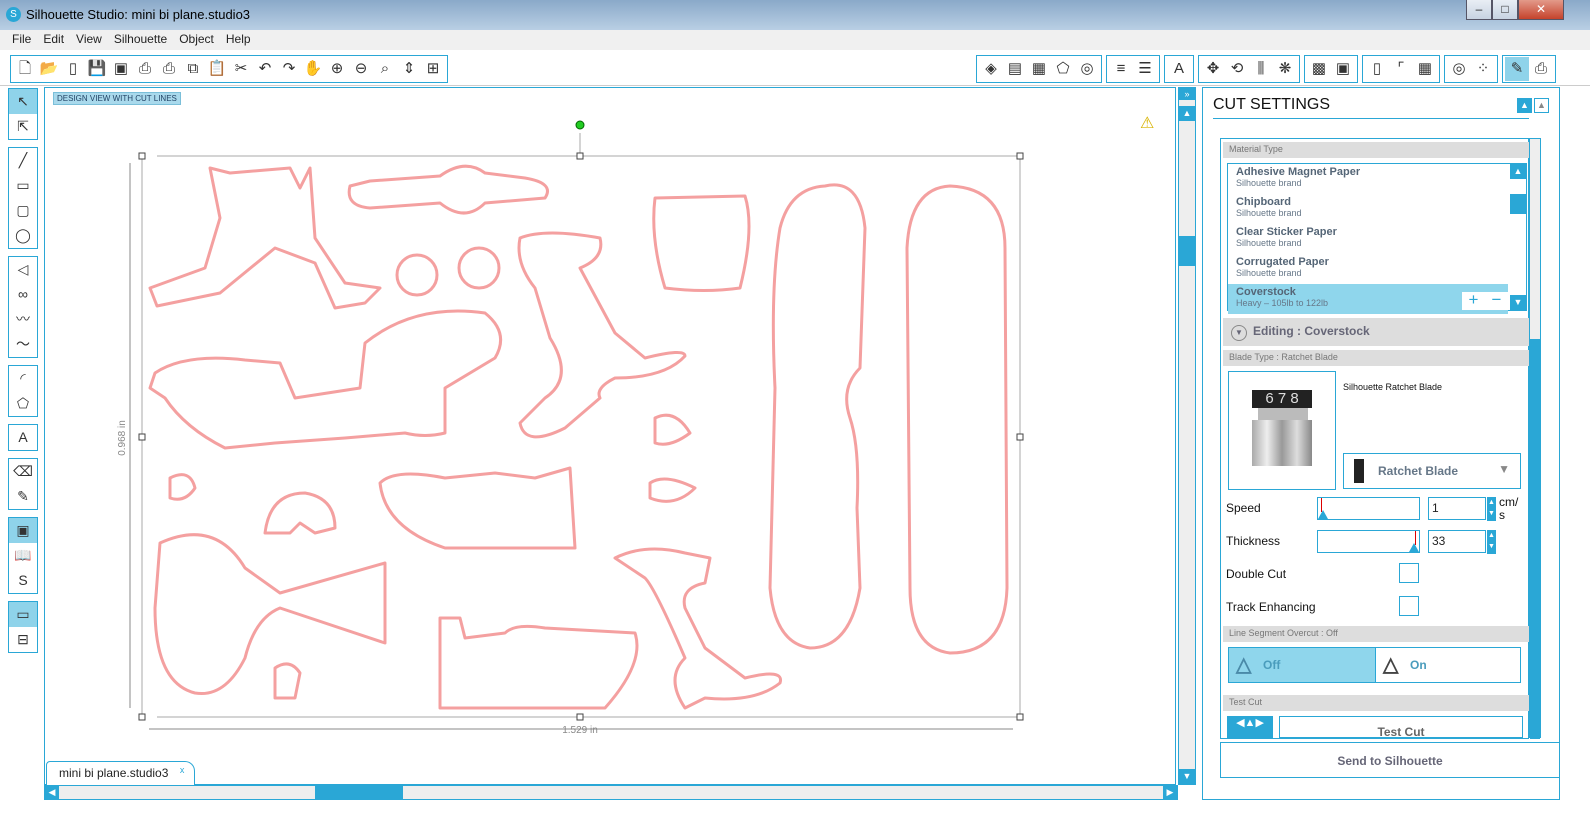 The width and height of the screenshot is (1590, 813). What do you see at coordinates (337, 69) in the screenshot?
I see `zoom-in-icon: ⊕` at bounding box center [337, 69].